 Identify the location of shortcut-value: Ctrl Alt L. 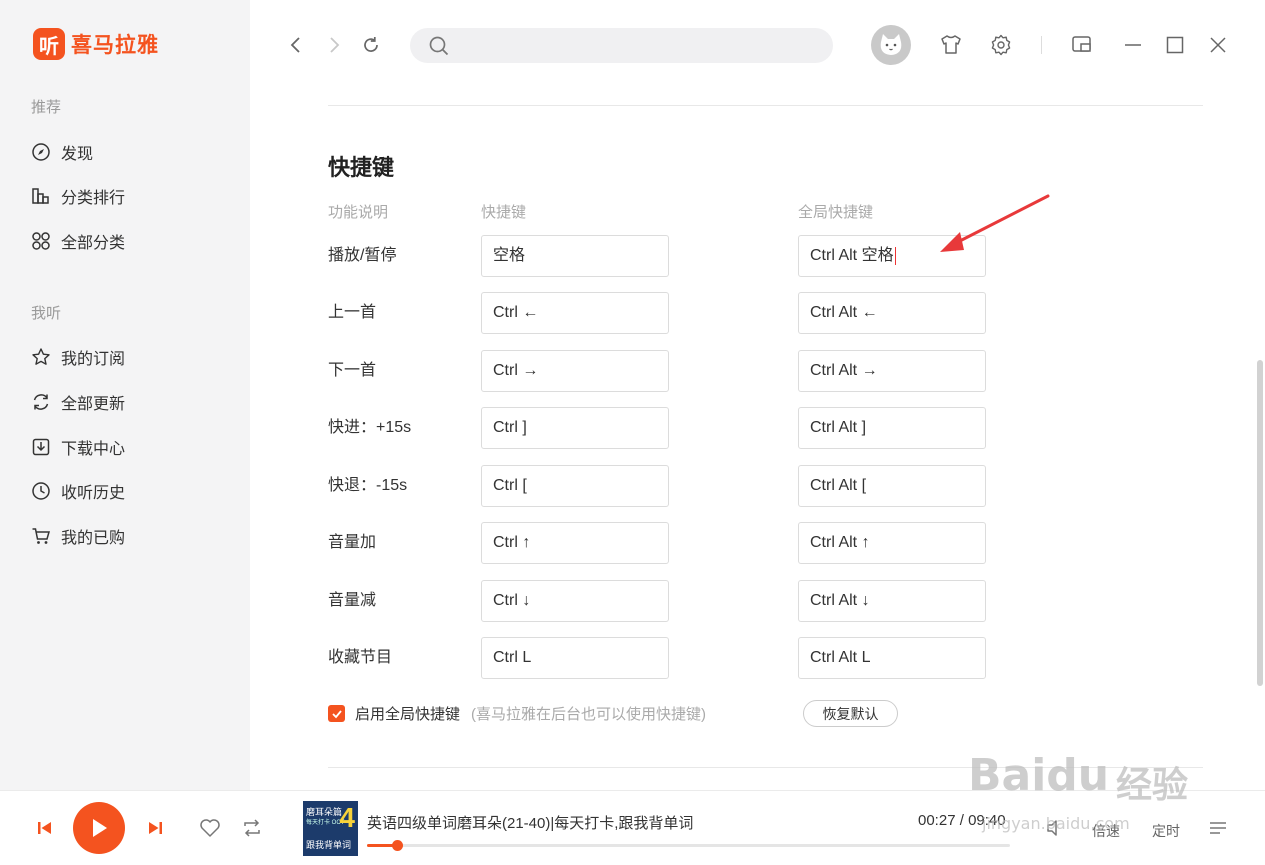
(840, 657).